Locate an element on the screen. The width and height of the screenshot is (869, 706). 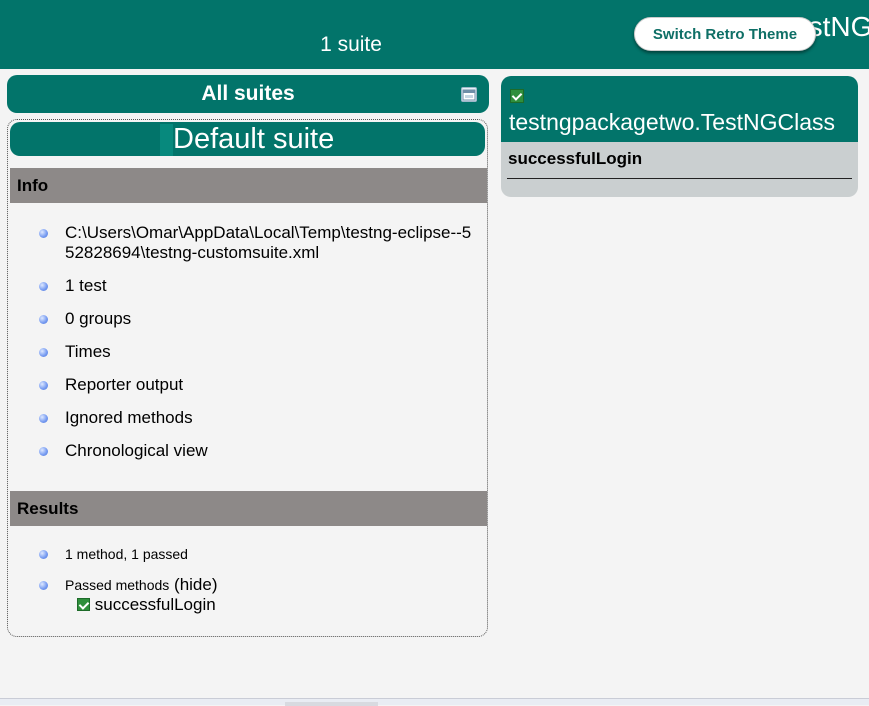
times-link: Times is located at coordinates (88, 351).